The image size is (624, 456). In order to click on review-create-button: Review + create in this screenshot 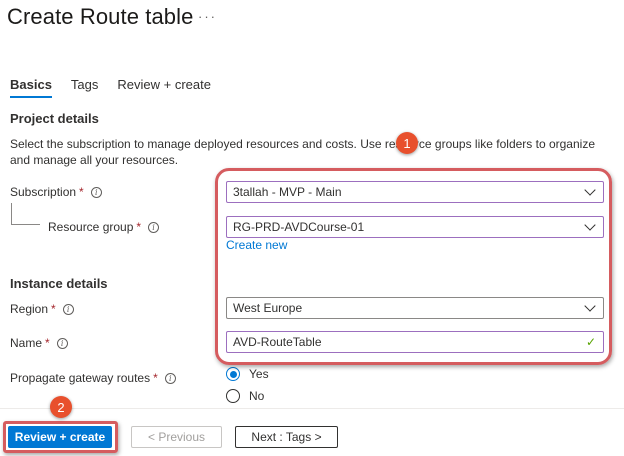, I will do `click(60, 437)`.